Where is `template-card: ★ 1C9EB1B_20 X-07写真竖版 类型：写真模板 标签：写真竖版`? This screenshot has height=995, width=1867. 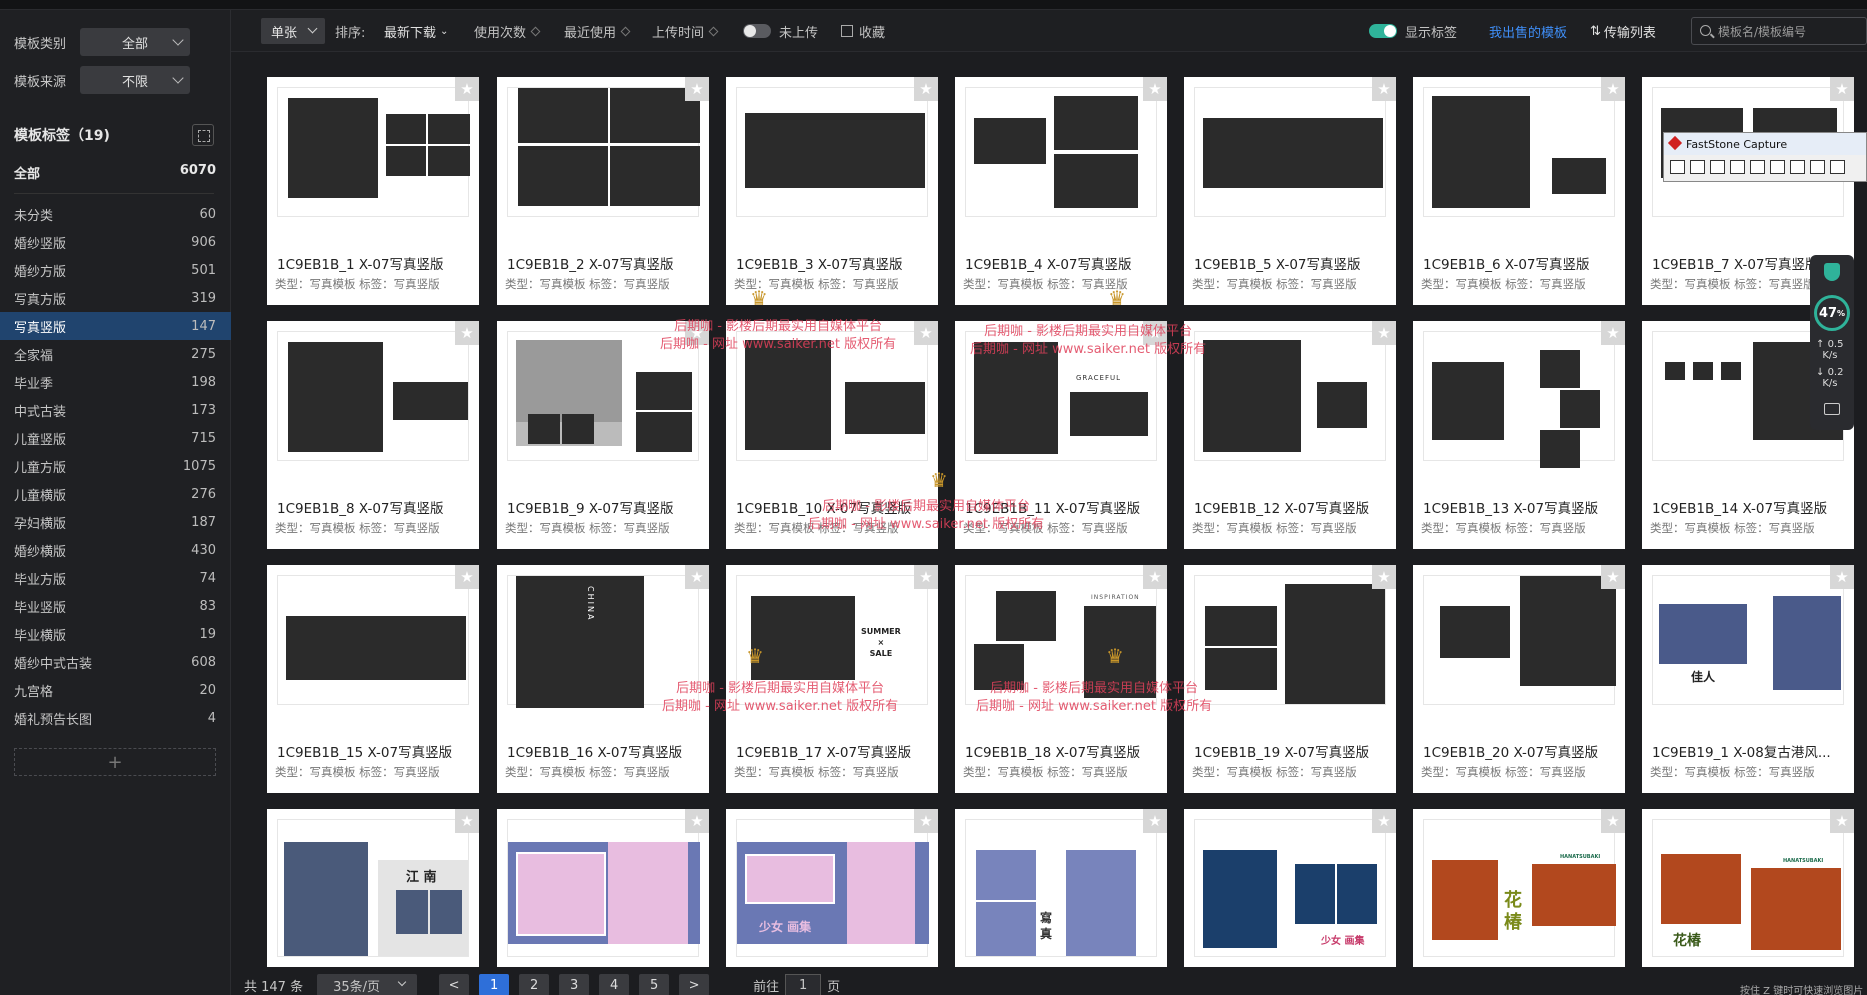
template-card: ★ 1C9EB1B_20 X-07写真竖版 类型：写真模板 标签：写真竖版 is located at coordinates (1519, 679).